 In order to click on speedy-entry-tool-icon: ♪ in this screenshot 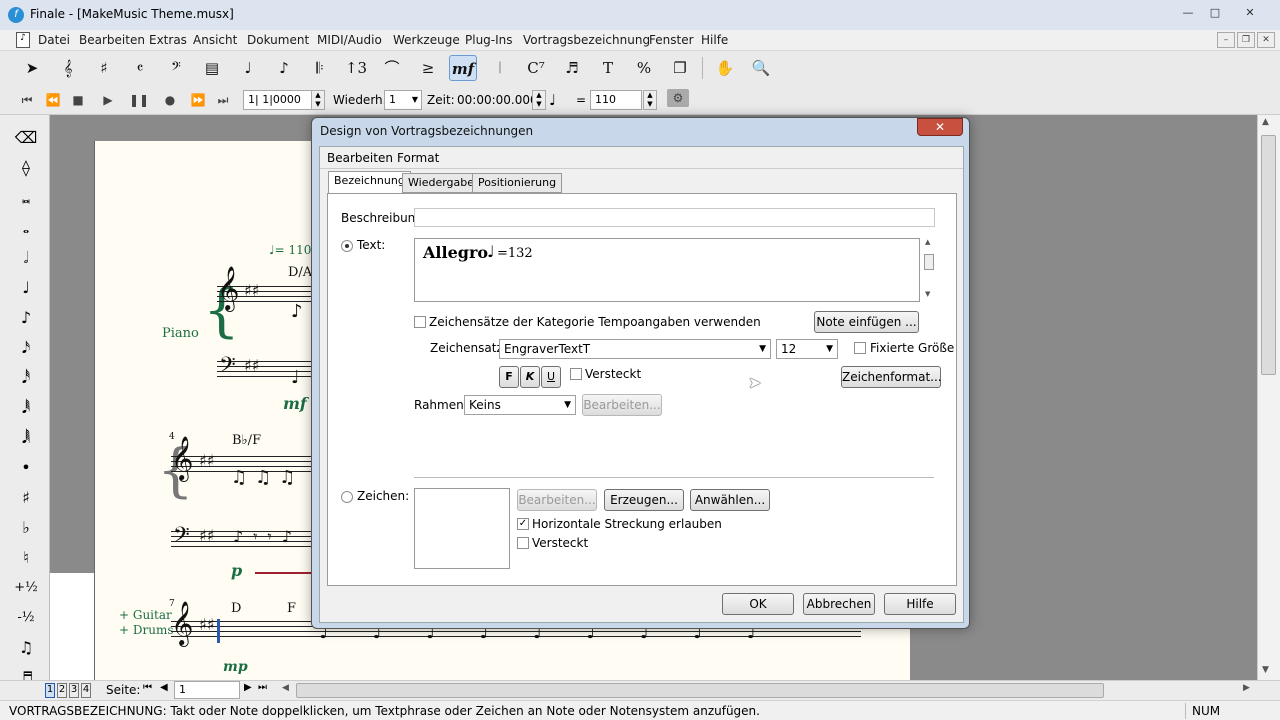, I will do `click(284, 68)`.